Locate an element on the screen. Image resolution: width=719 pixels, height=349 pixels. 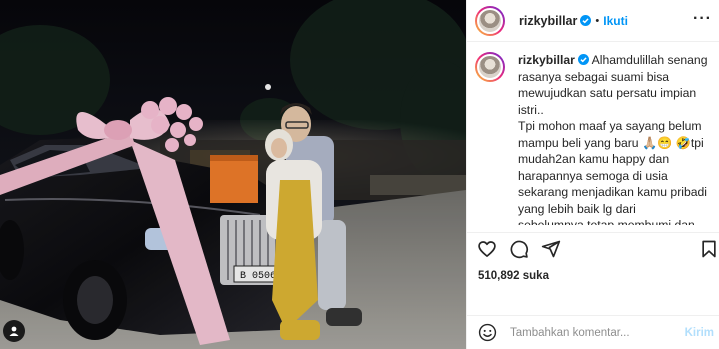
emoji-icon is located at coordinates (487, 332).